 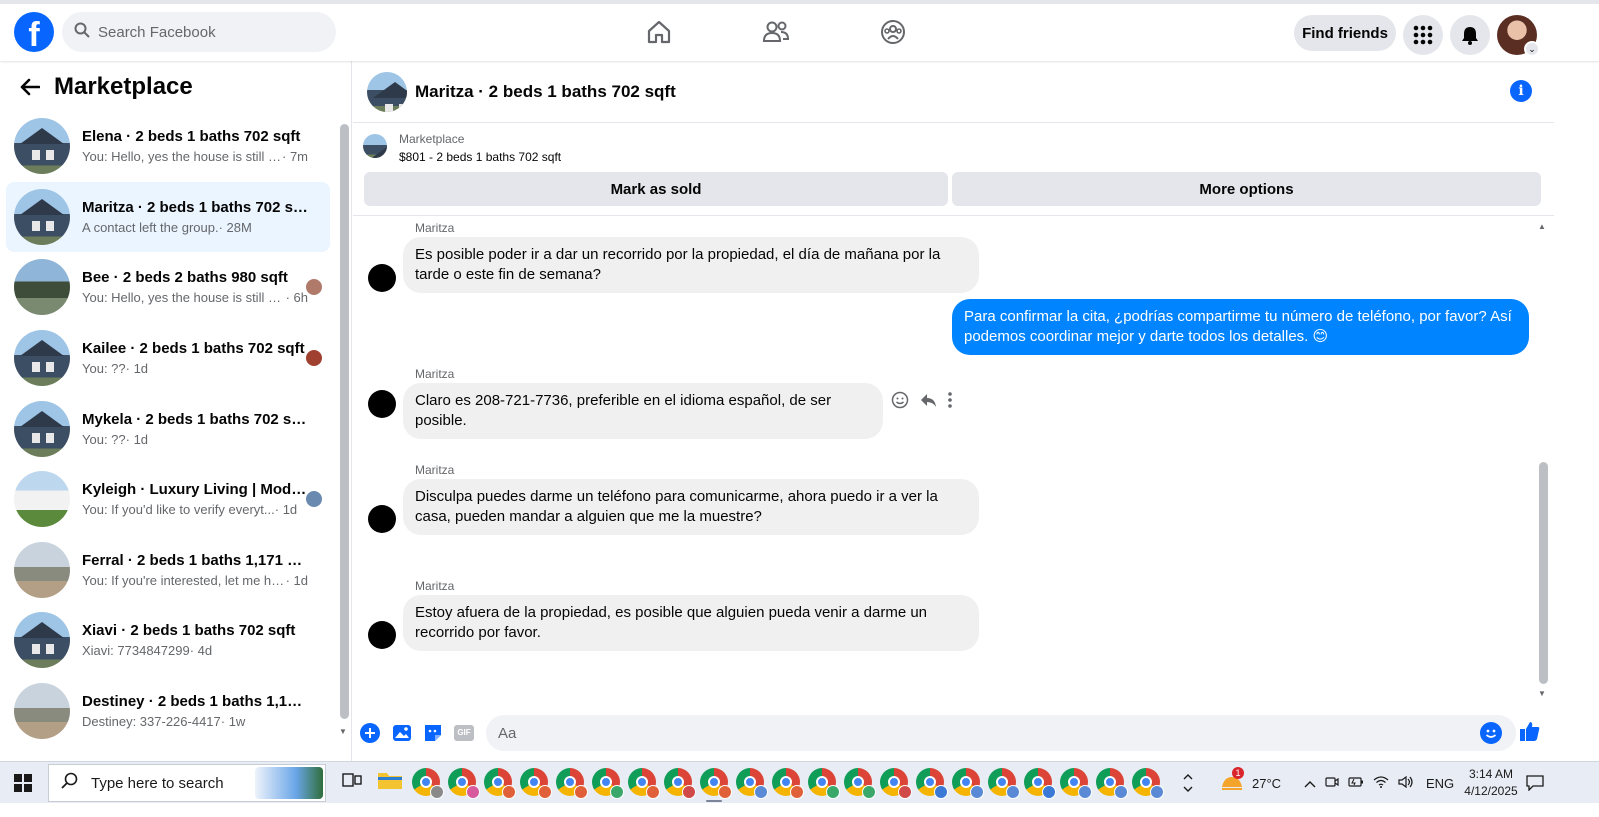 I want to click on search-box, so click(x=199, y=32).